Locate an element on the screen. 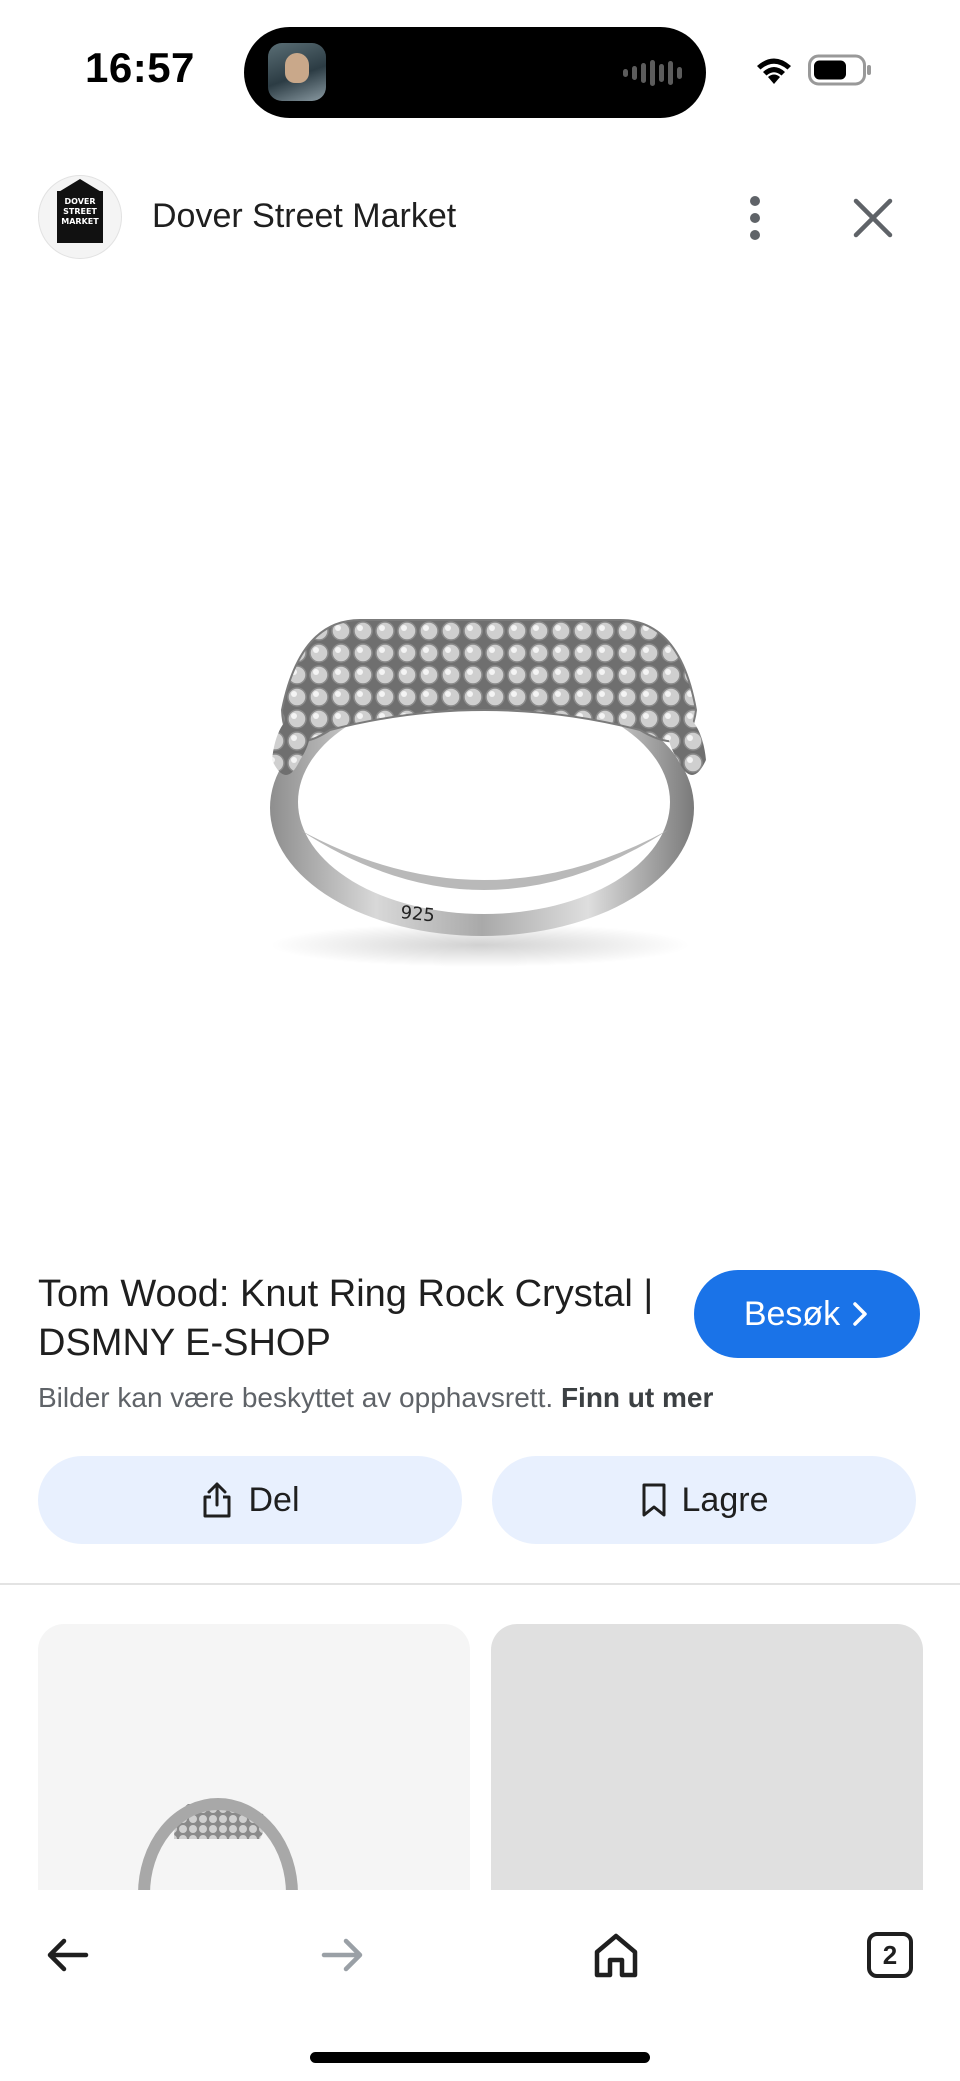 This screenshot has height=2081, width=960. site-logo: DOVER STREET MARKET is located at coordinates (80, 217).